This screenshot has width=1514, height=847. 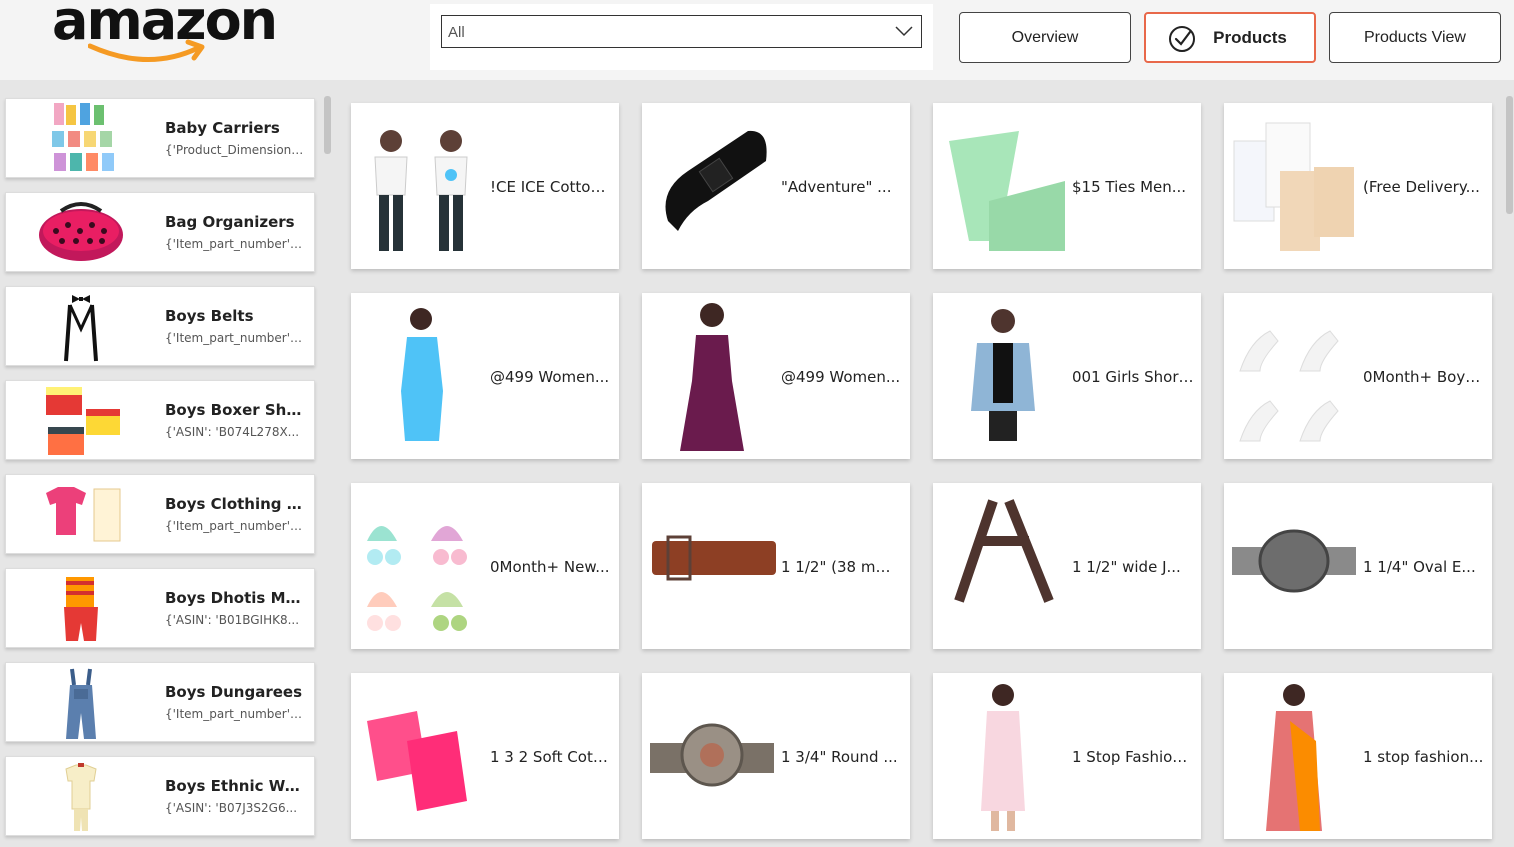 I want to click on dropdown-value: All, so click(x=456, y=32).